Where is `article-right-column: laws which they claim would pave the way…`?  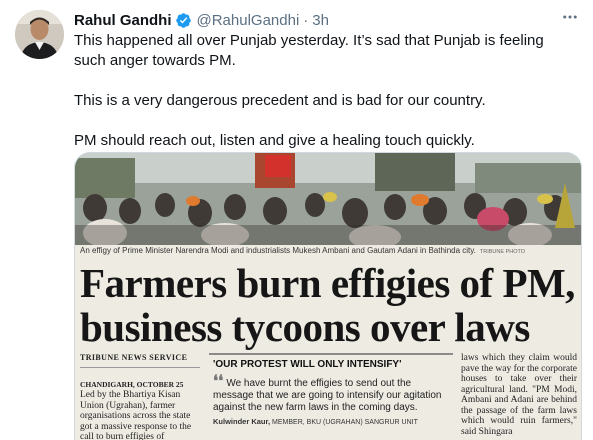 article-right-column: laws which they claim would pave the way… is located at coordinates (519, 395).